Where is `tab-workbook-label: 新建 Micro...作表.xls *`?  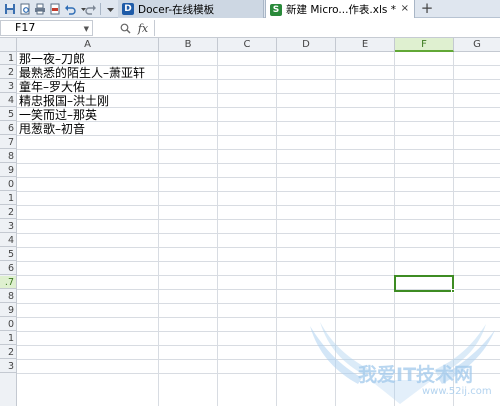
tab-workbook-label: 新建 Micro...作表.xls * is located at coordinates (341, 10).